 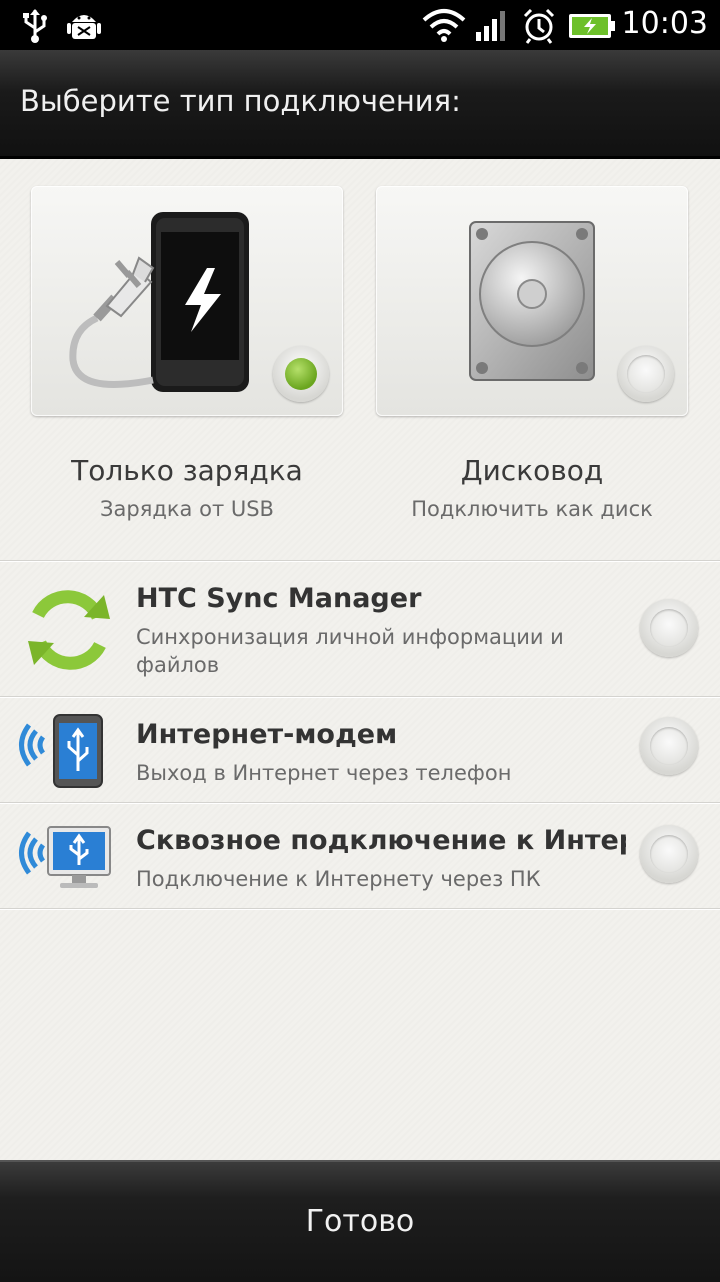 I want to click on radio-selected-dot, so click(x=301, y=374).